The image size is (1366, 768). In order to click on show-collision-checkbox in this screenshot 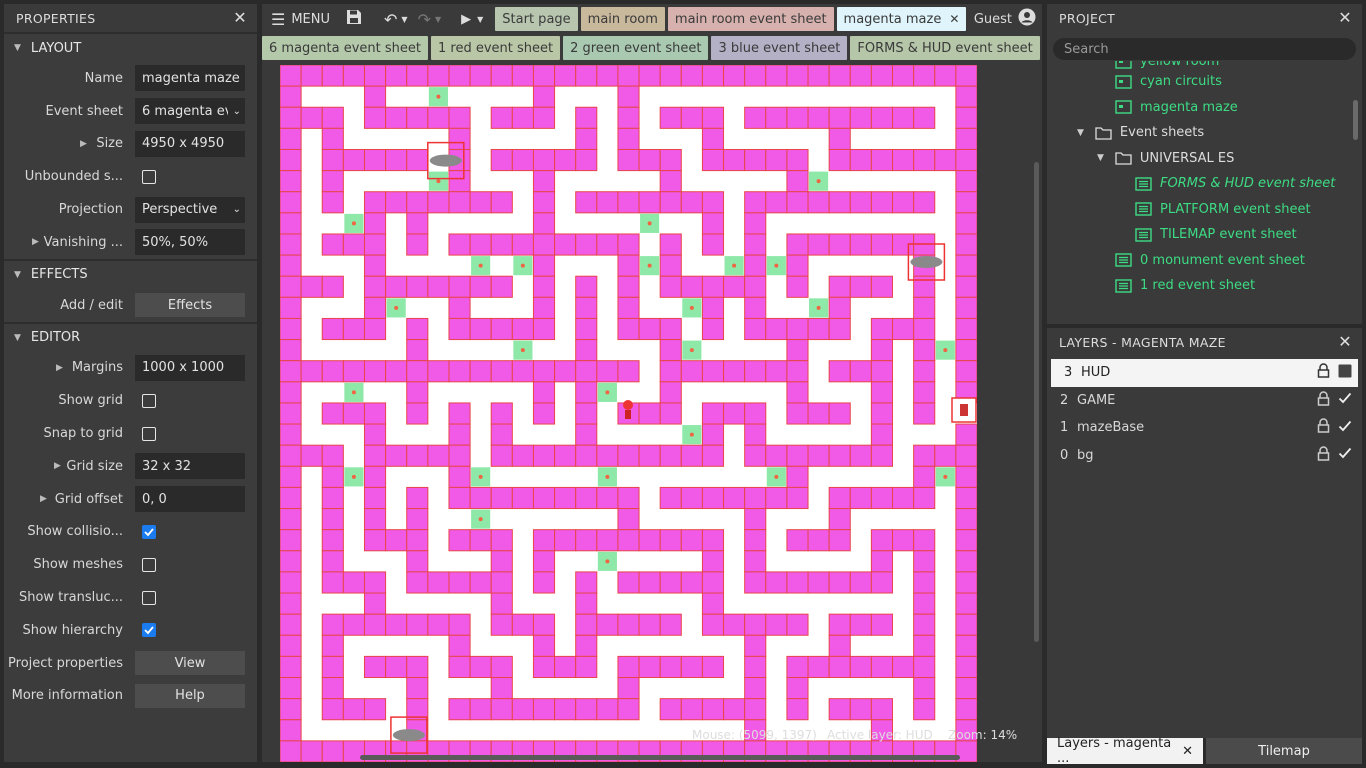, I will do `click(149, 531)`.